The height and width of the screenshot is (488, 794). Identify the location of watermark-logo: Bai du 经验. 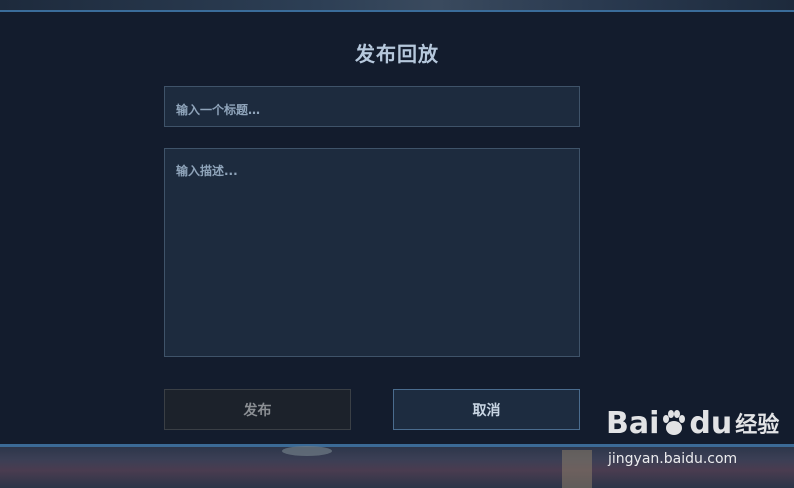
(692, 423).